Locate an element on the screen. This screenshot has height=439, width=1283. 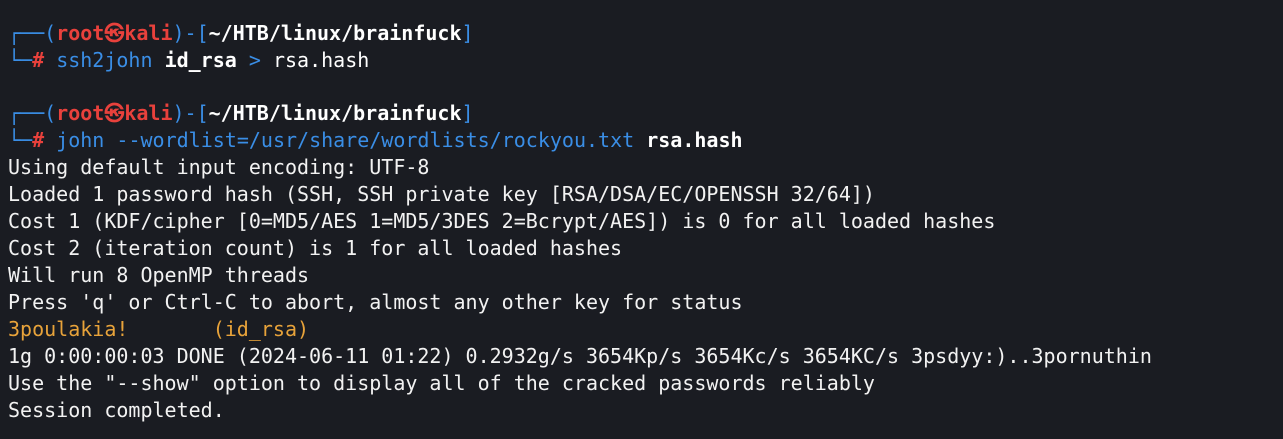
cracked-password: 3poulakia! is located at coordinates (68, 329).